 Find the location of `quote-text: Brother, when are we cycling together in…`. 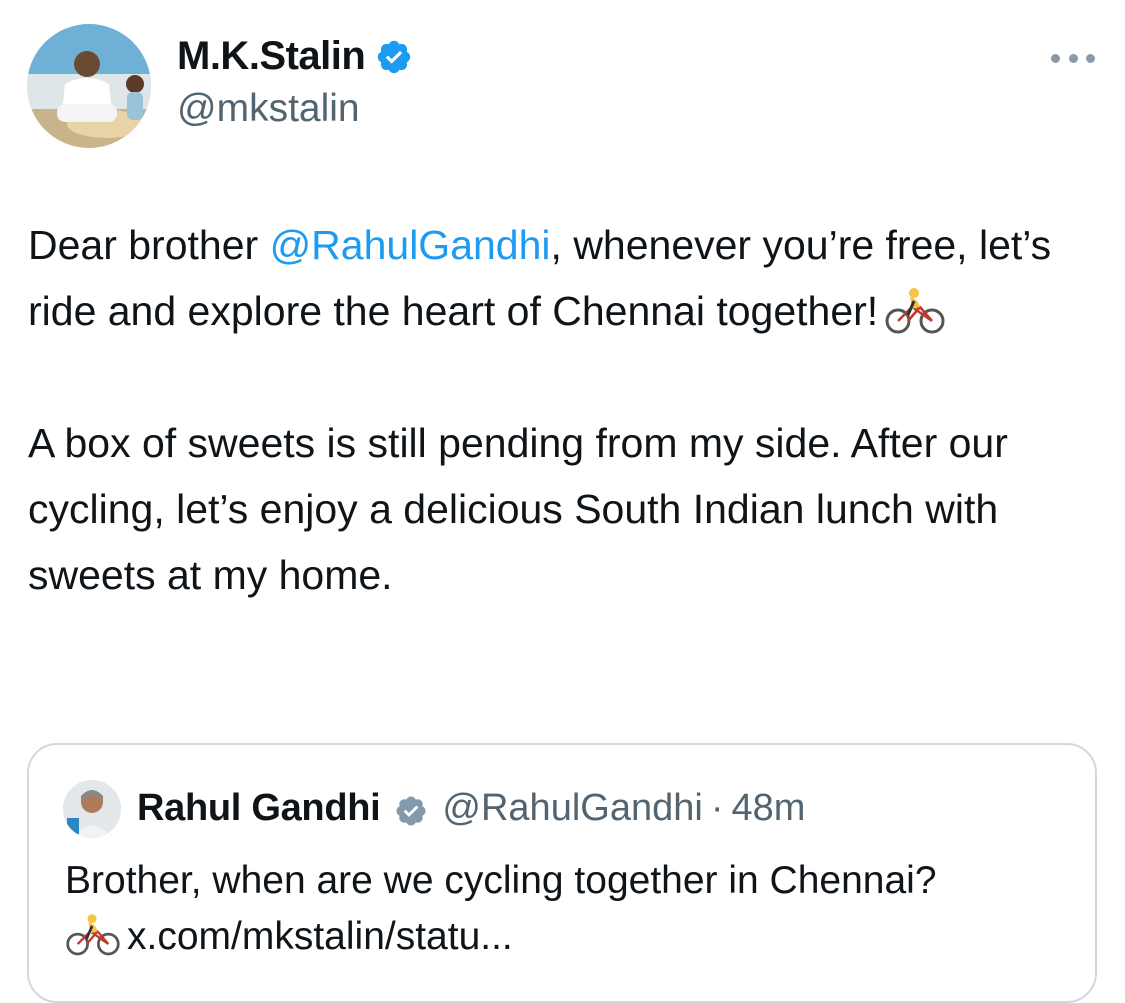

quote-text: Brother, when are we cycling together in… is located at coordinates (570, 909).